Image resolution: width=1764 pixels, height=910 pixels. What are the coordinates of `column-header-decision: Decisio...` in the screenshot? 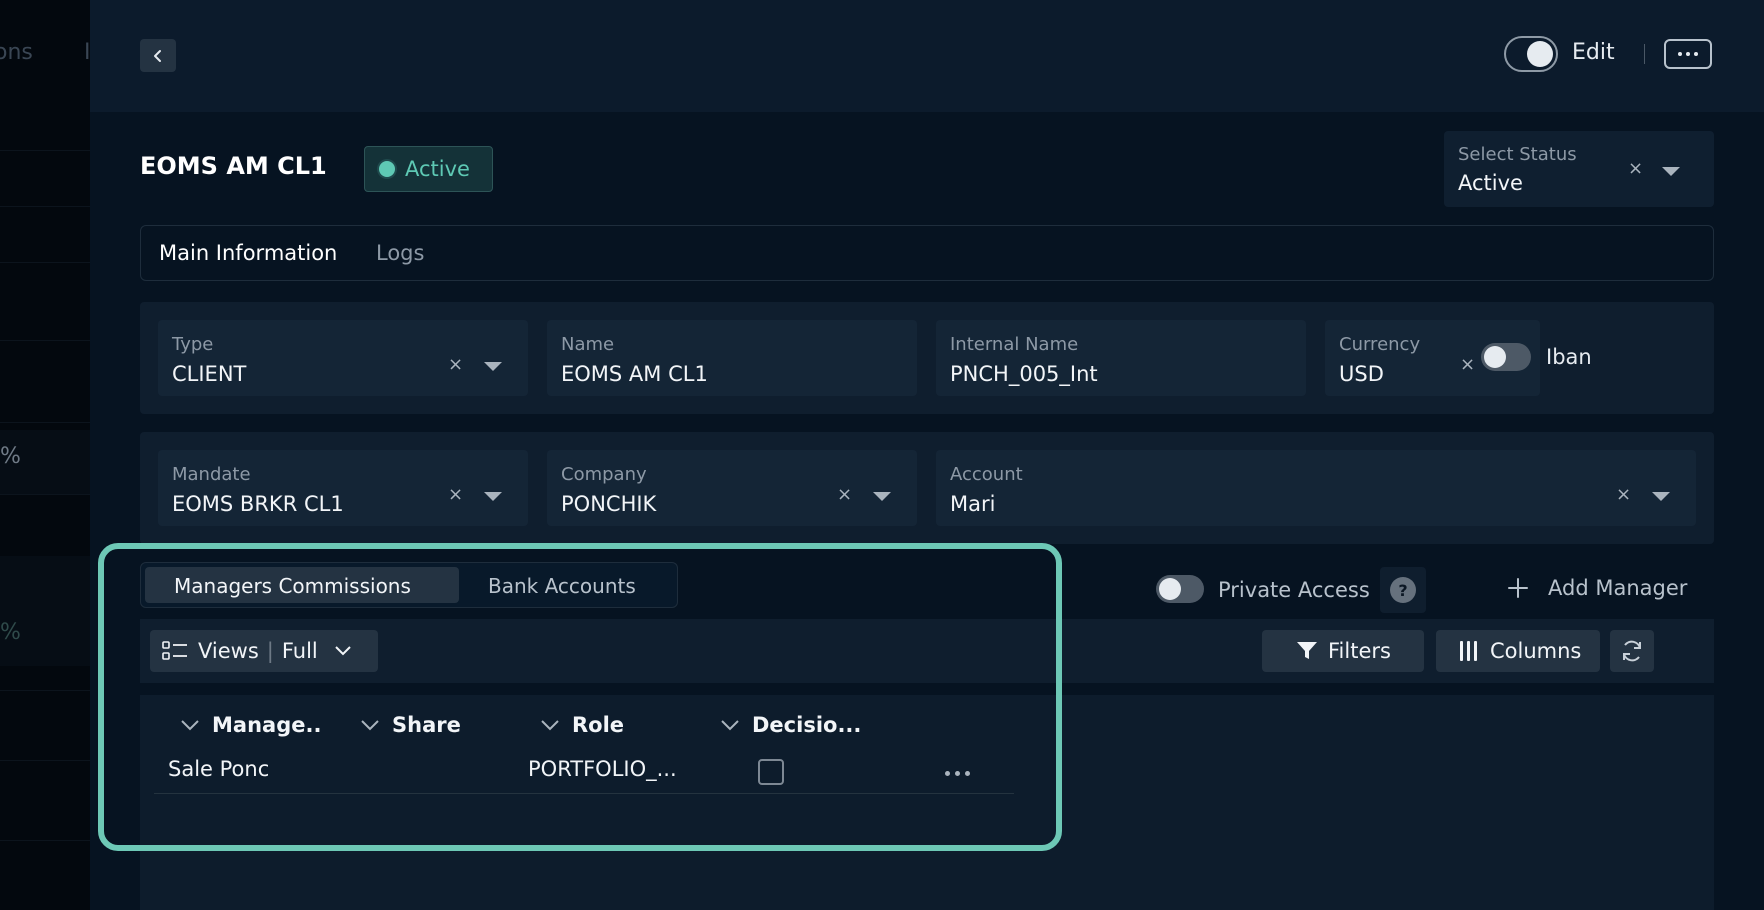 It's located at (790, 725).